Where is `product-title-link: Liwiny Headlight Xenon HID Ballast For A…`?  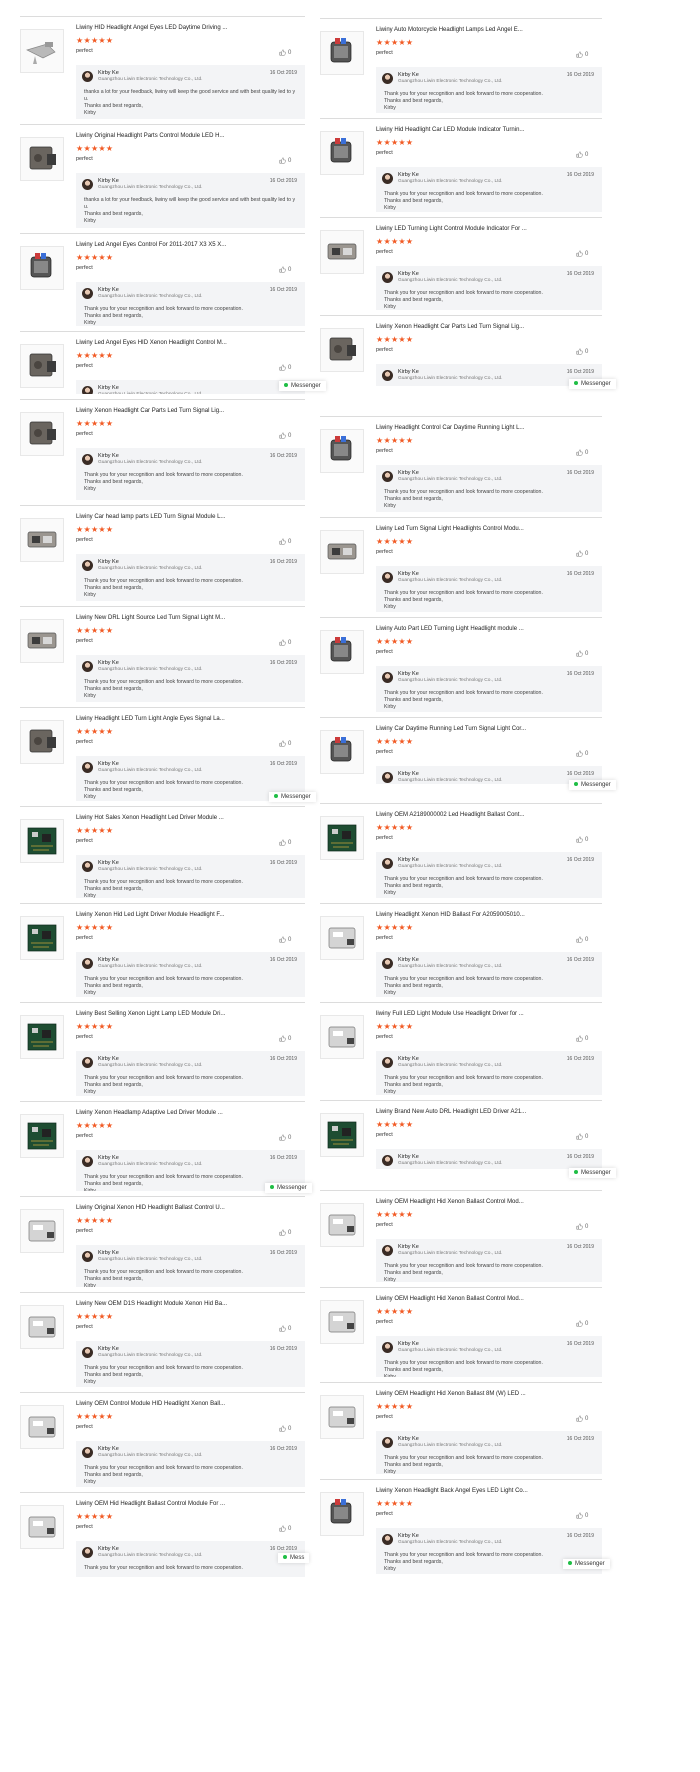 product-title-link: Liwiny Headlight Xenon HID Ballast For A… is located at coordinates (450, 915).